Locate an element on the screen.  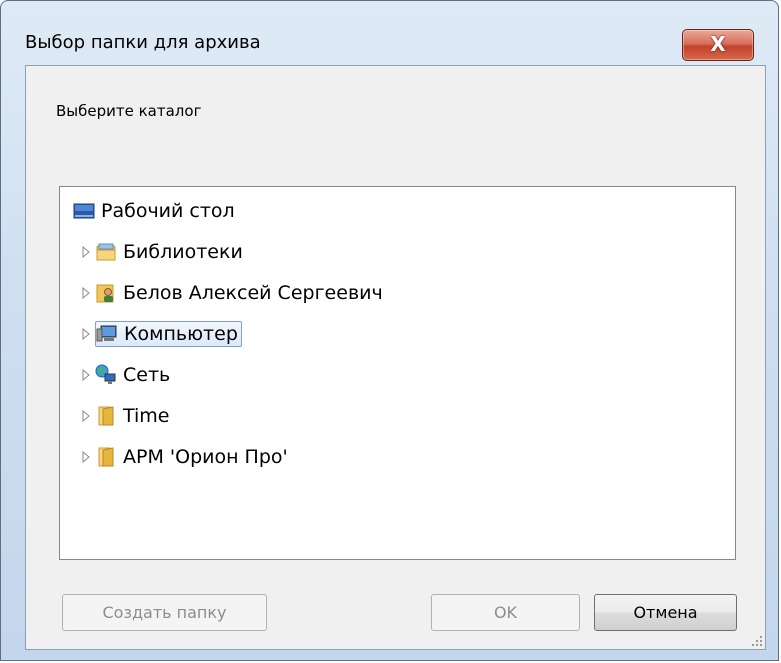
prompt-label: Выберите каталог is located at coordinates (129, 111).